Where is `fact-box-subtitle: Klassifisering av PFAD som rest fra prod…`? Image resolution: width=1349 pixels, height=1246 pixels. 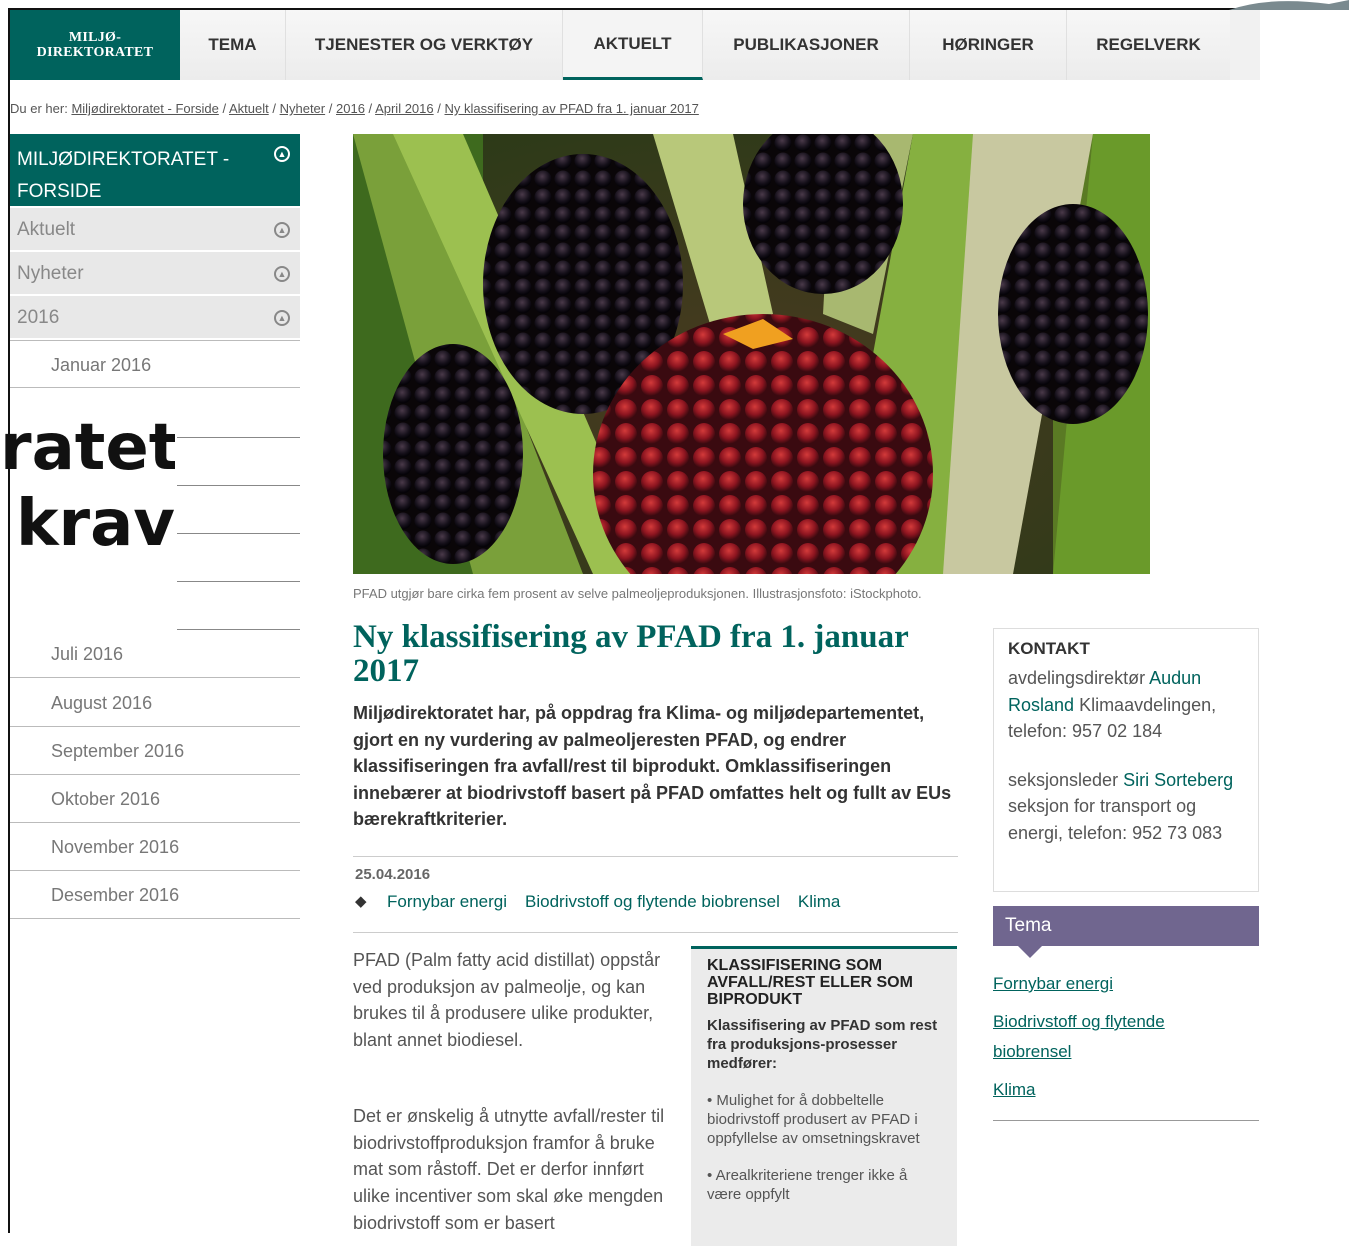
fact-box-subtitle: Klassifisering av PFAD som rest fra prod… is located at coordinates (822, 1044).